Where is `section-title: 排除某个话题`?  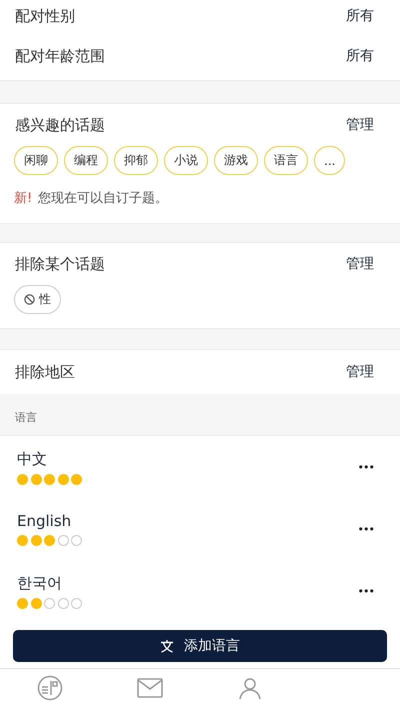 section-title: 排除某个话题 is located at coordinates (60, 264).